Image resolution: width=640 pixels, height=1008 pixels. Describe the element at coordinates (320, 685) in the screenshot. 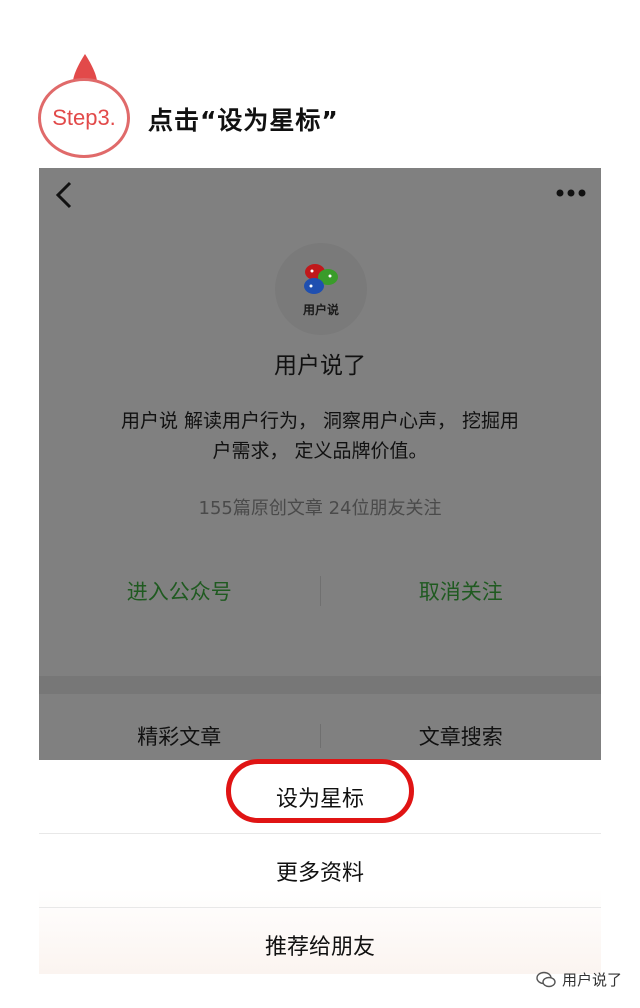

I see `section-separator` at that location.